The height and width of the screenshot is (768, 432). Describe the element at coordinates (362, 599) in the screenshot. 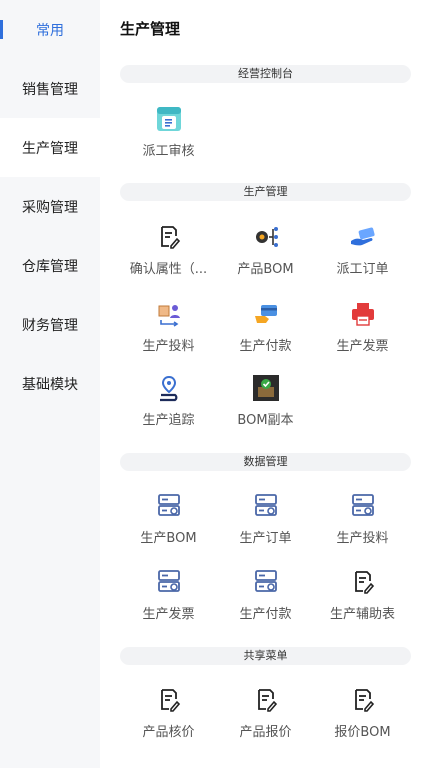

I see `tile-data-production-aux-table: 生产辅助表` at that location.